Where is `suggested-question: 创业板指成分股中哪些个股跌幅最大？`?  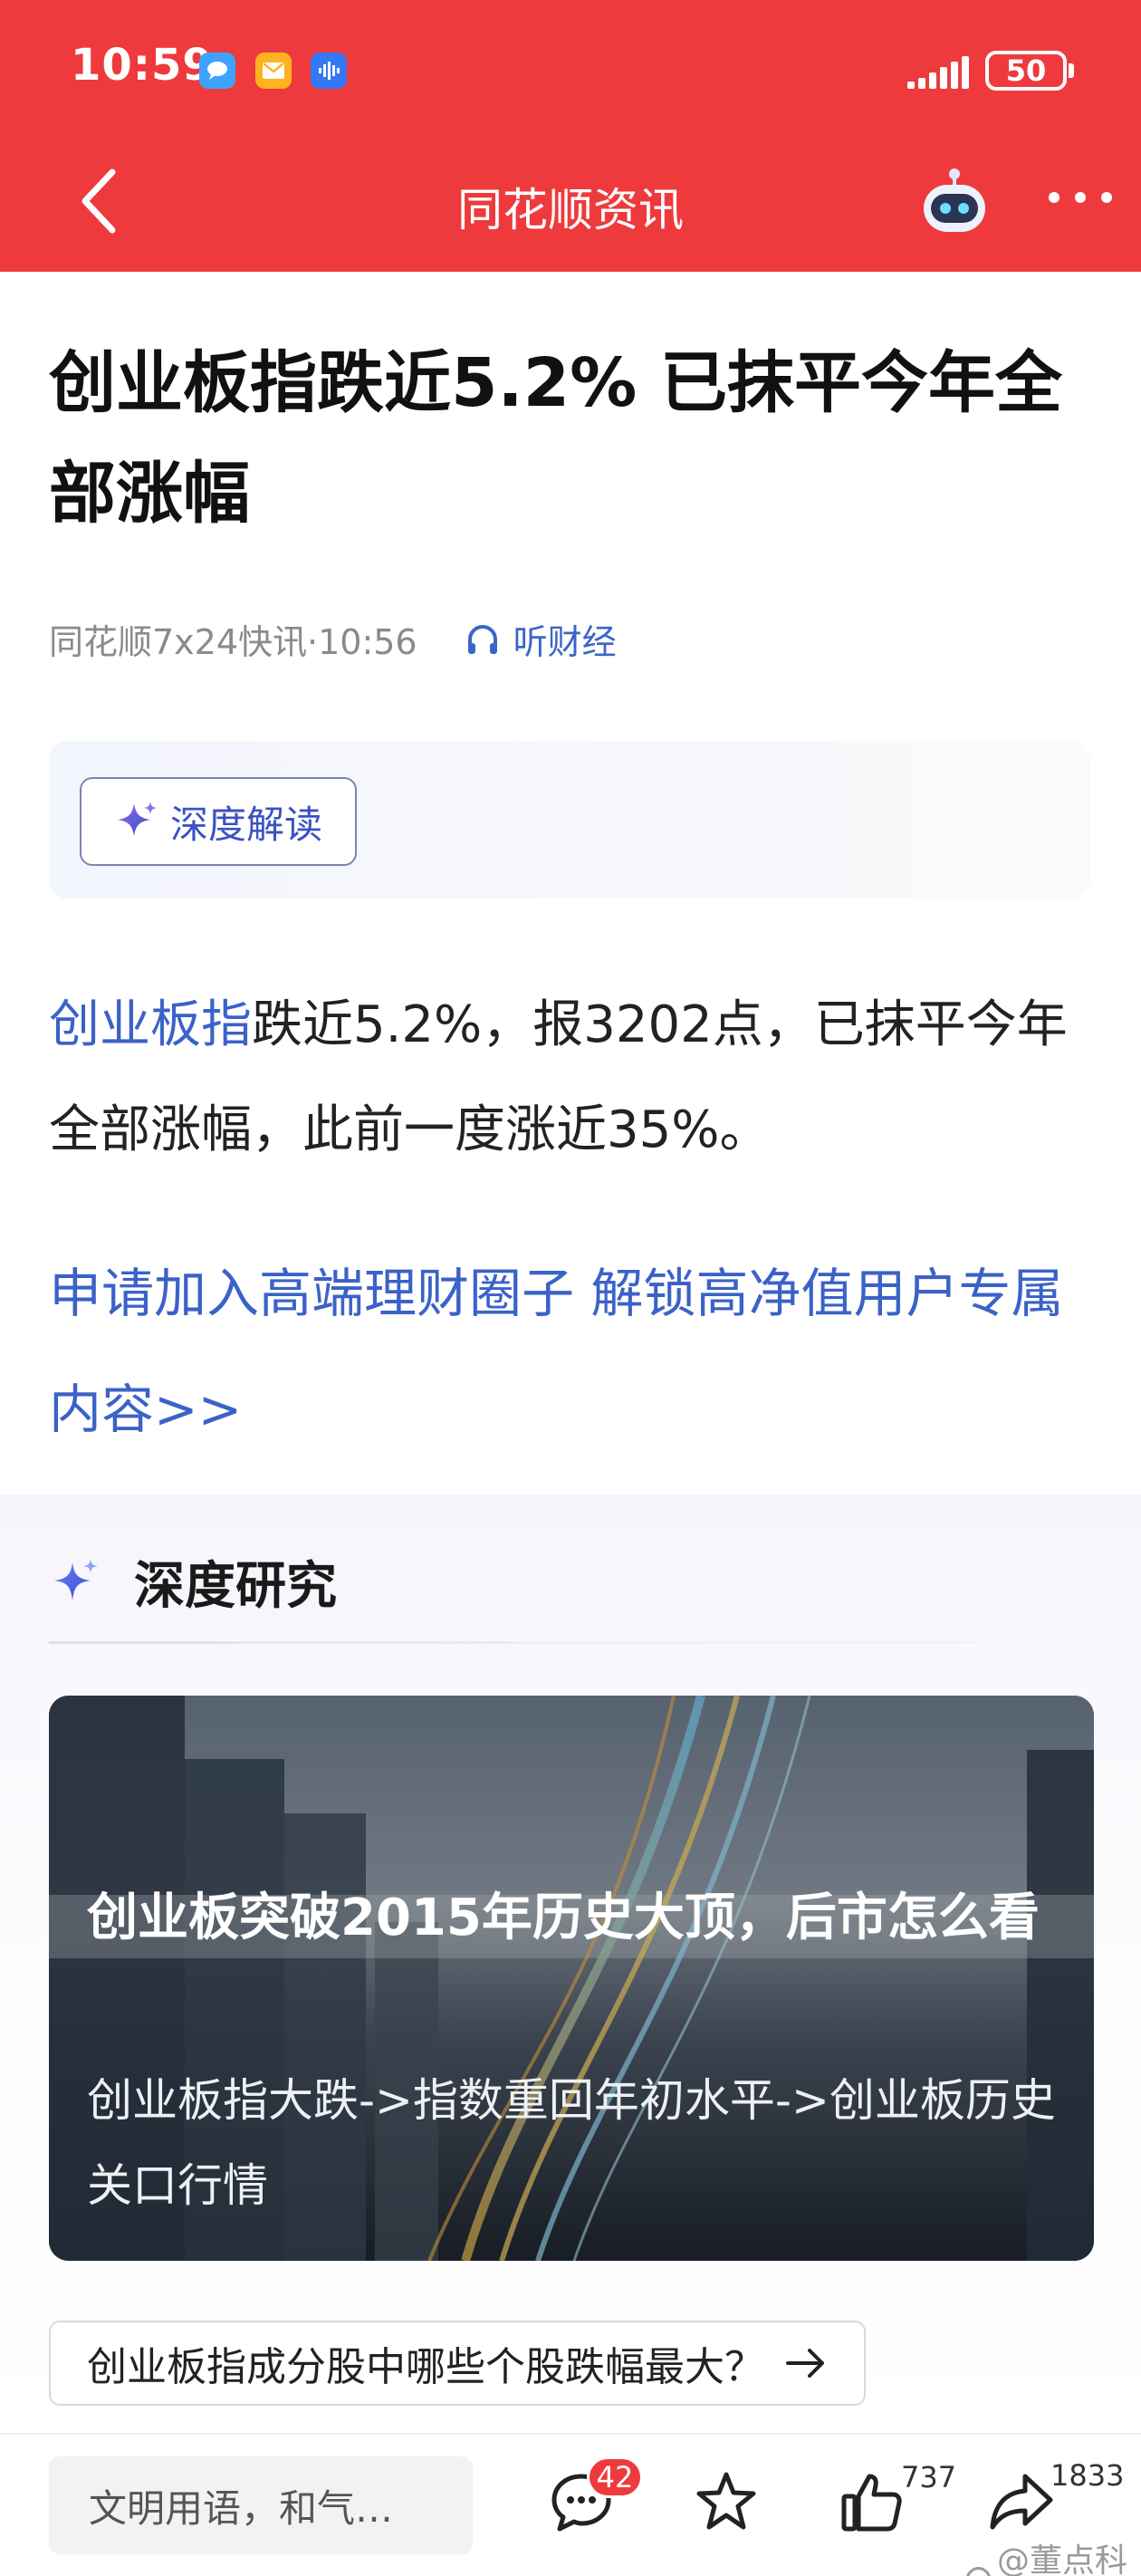 suggested-question: 创业板指成分股中哪些个股跌幅最大？ is located at coordinates (457, 2363).